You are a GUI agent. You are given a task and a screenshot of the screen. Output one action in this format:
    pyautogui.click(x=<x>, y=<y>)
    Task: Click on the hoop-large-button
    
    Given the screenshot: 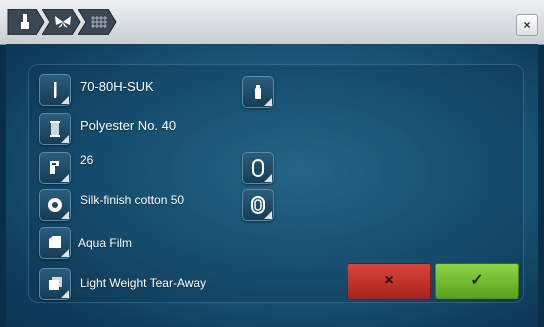 What is the action you would take?
    pyautogui.click(x=258, y=205)
    